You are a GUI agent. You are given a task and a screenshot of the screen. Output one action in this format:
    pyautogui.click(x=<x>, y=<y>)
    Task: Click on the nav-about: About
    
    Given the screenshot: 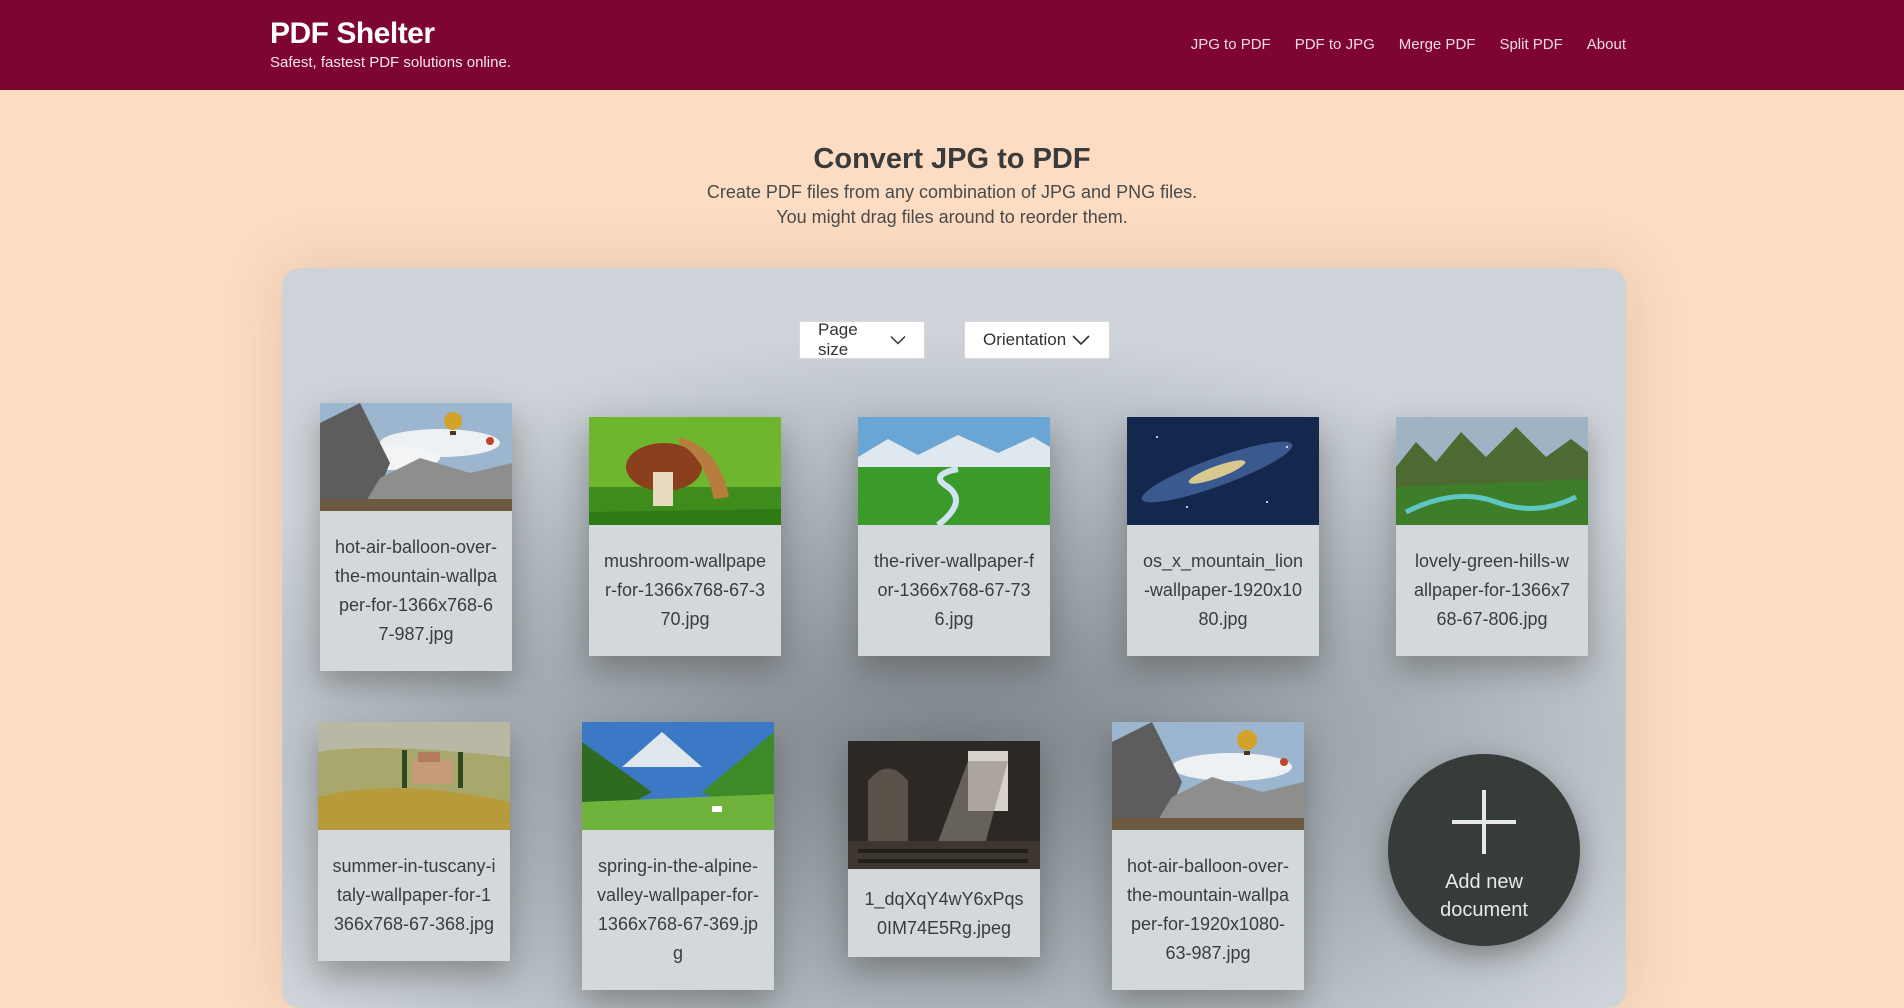 What is the action you would take?
    pyautogui.click(x=1606, y=44)
    